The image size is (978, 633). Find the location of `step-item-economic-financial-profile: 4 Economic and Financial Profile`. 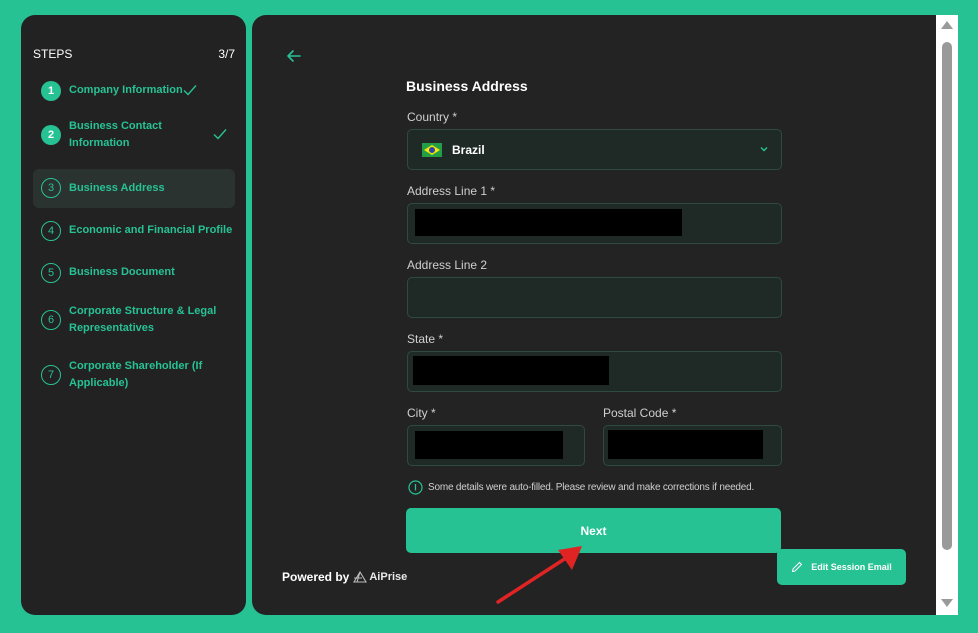

step-item-economic-financial-profile: 4 Economic and Financial Profile is located at coordinates (134, 231).